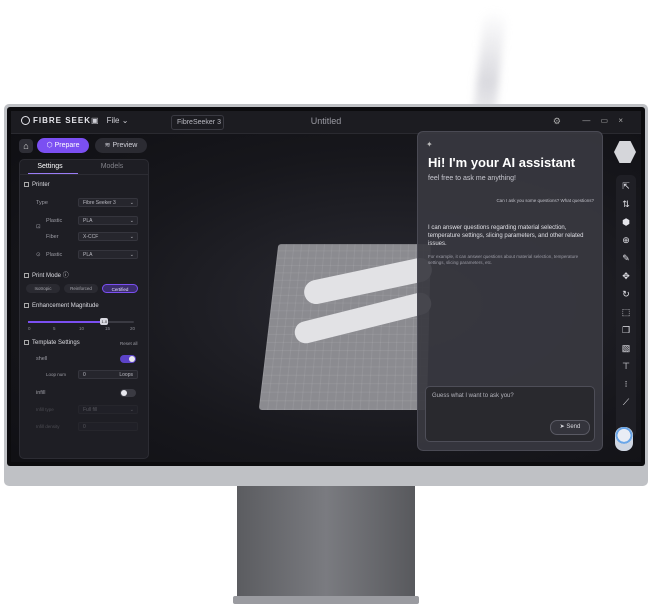 This screenshot has height=612, width=652. I want to click on panel-tabs: Settings Models, so click(84, 167).